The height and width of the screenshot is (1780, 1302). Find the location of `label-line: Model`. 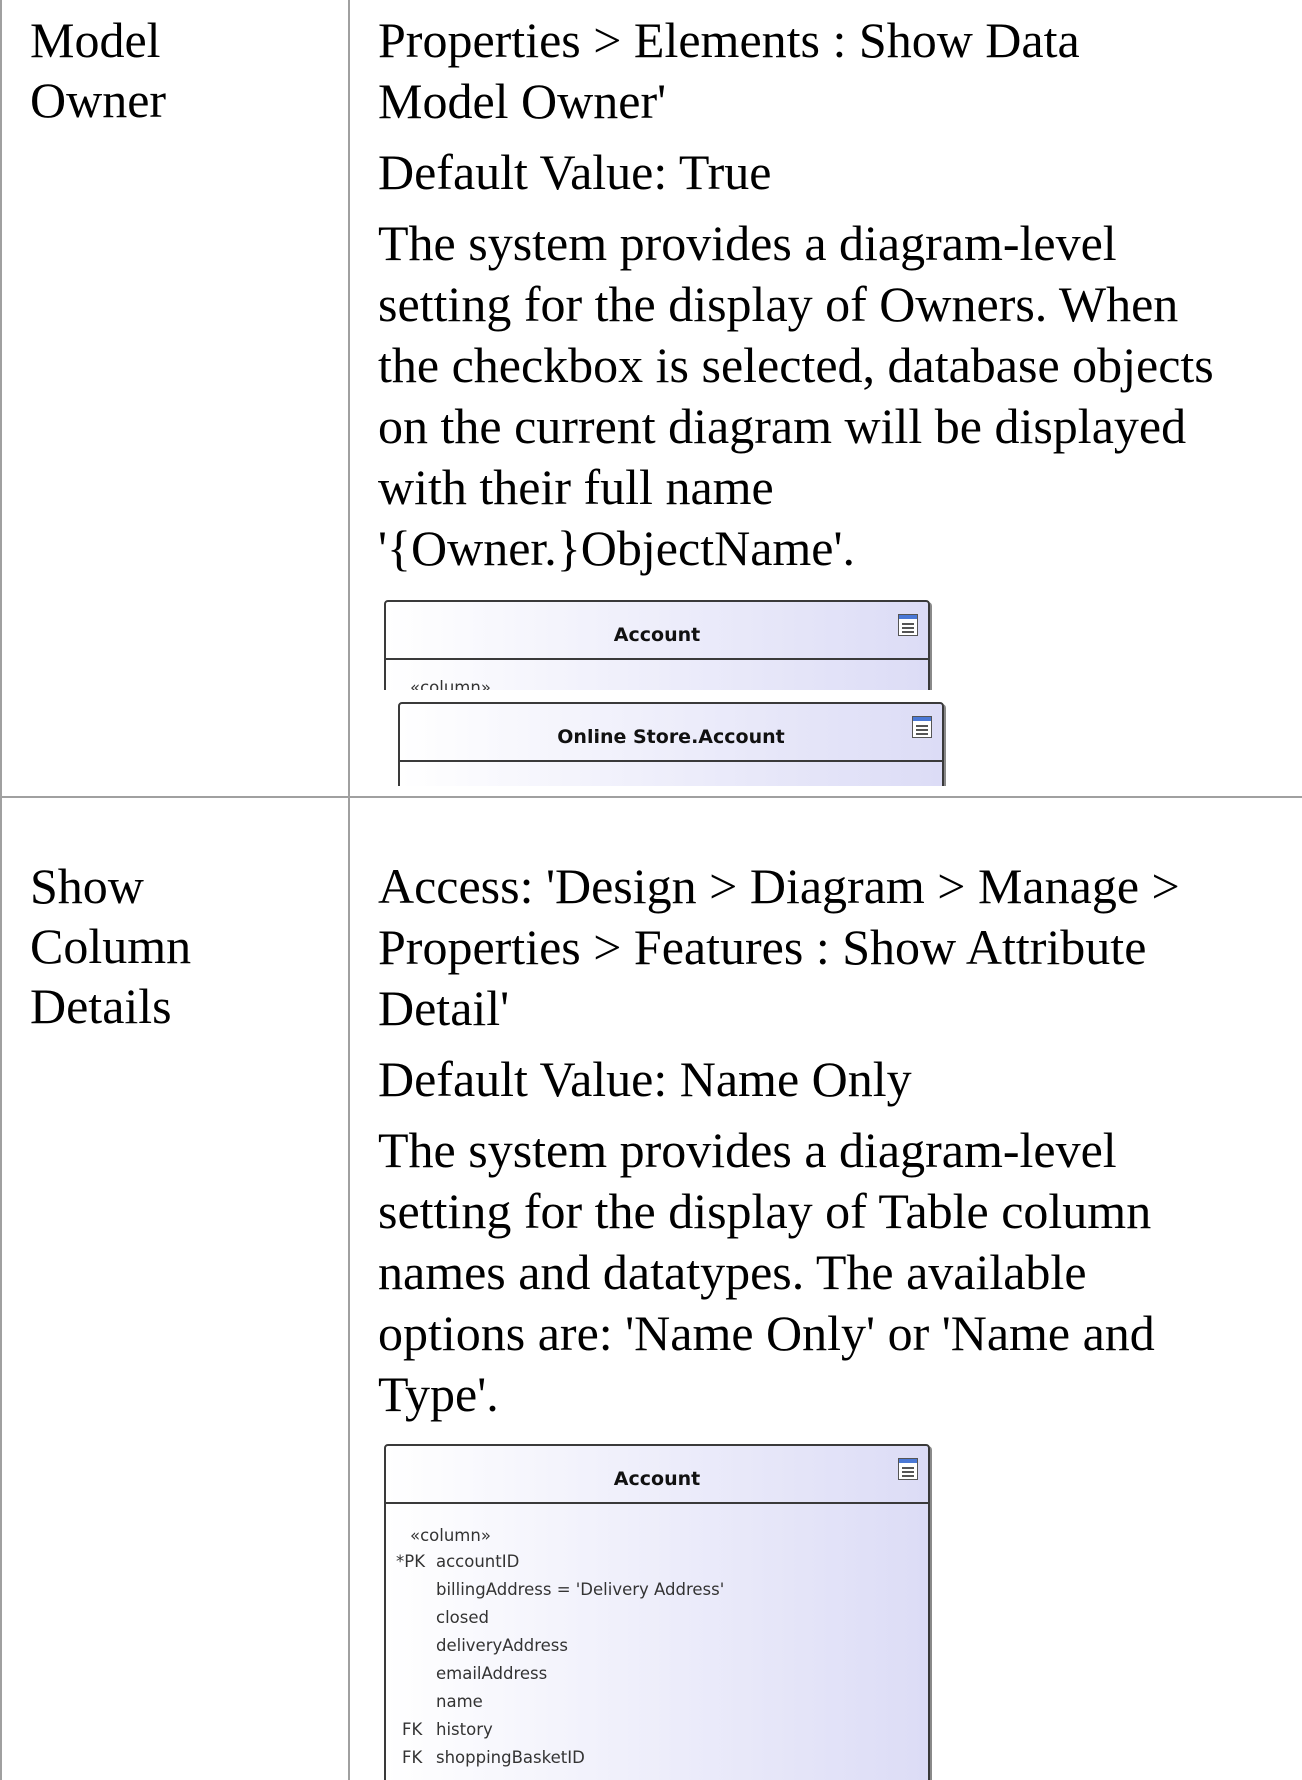

label-line: Model is located at coordinates (95, 40).